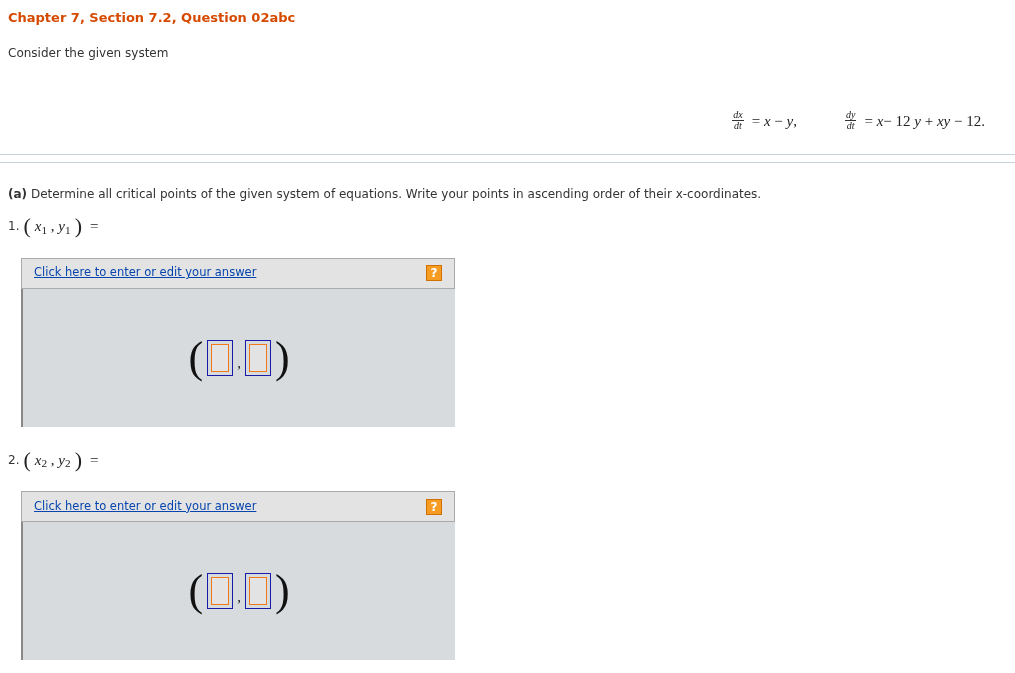  I want to click on point-number: 1., so click(14, 227).